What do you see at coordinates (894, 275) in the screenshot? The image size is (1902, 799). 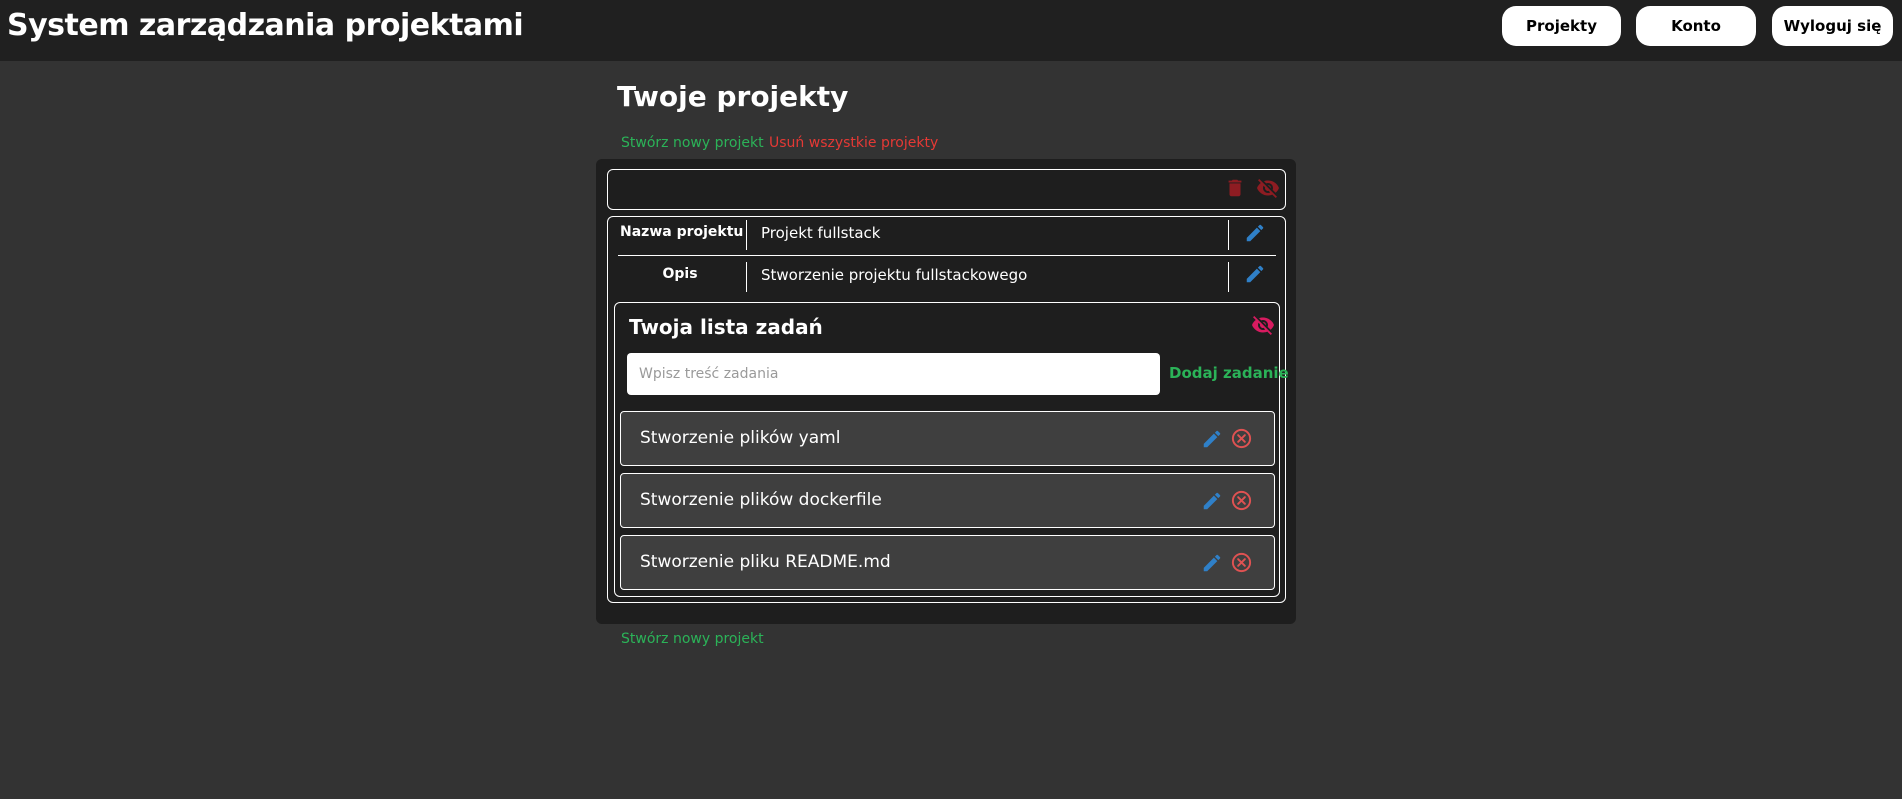 I see `project-description-value: Stworzenie projektu fullstackowego` at bounding box center [894, 275].